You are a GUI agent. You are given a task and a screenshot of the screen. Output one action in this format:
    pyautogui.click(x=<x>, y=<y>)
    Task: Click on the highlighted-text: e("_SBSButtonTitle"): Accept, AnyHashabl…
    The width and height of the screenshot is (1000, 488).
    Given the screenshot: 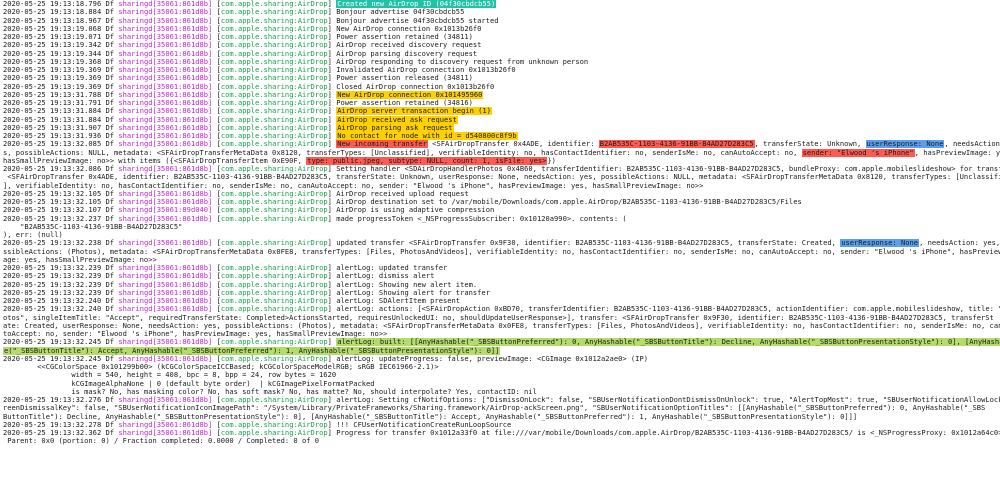 What is the action you would take?
    pyautogui.click(x=252, y=350)
    